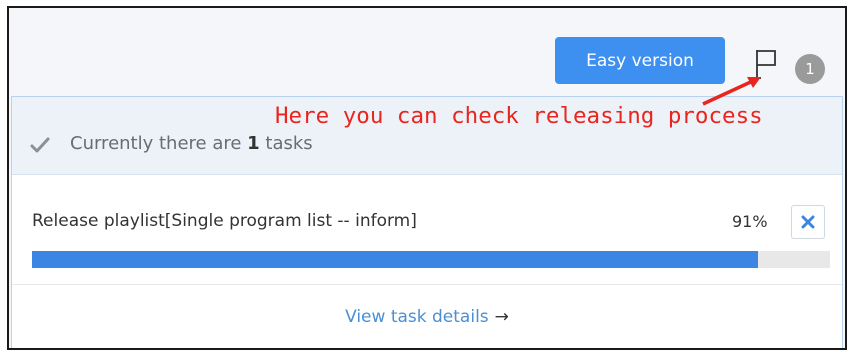 The height and width of the screenshot is (352, 851). I want to click on task-count: 1, so click(253, 143).